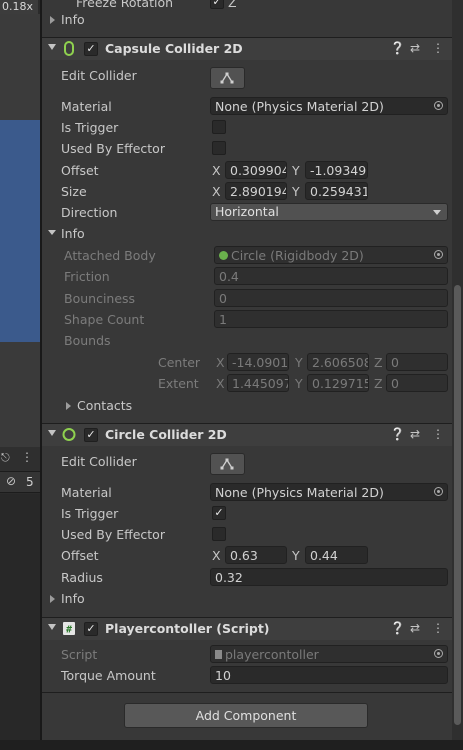 The width and height of the screenshot is (463, 750). What do you see at coordinates (331, 276) in the screenshot?
I see `friction-value: 0.4` at bounding box center [331, 276].